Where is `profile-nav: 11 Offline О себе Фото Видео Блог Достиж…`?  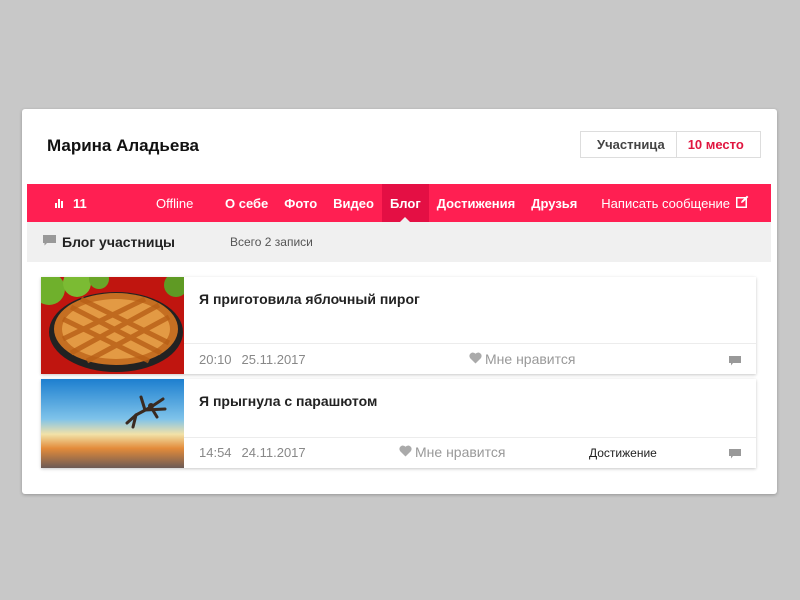 profile-nav: 11 Offline О себе Фото Видео Блог Достиж… is located at coordinates (399, 203).